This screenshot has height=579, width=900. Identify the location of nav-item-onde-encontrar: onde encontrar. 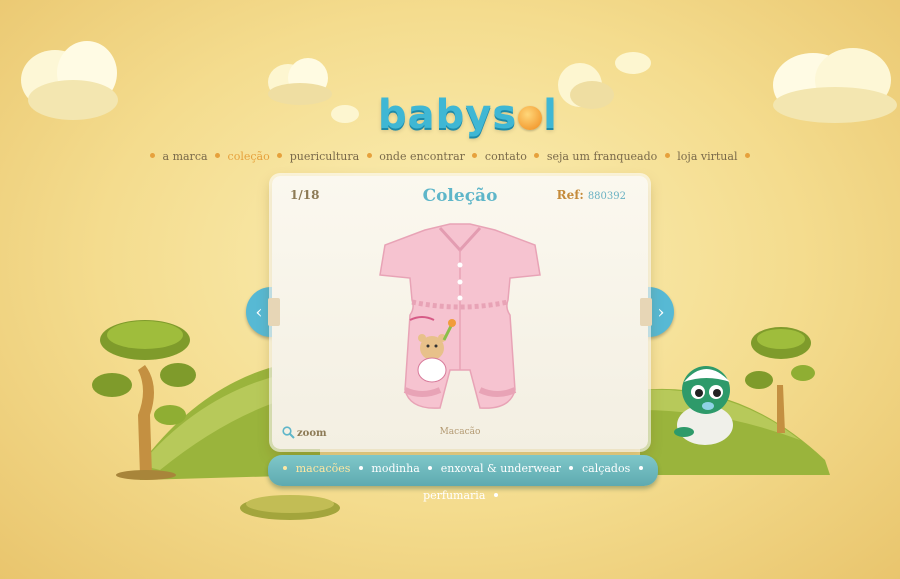
(422, 156).